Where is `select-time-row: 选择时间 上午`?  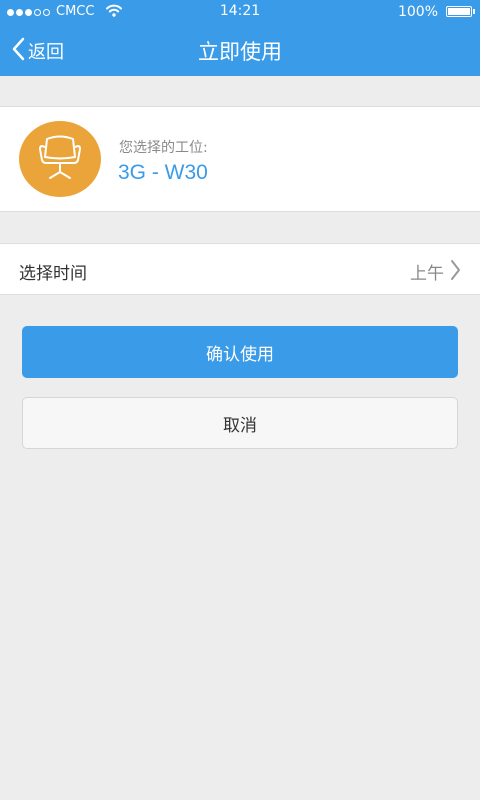 select-time-row: 选择时间 上午 is located at coordinates (240, 269).